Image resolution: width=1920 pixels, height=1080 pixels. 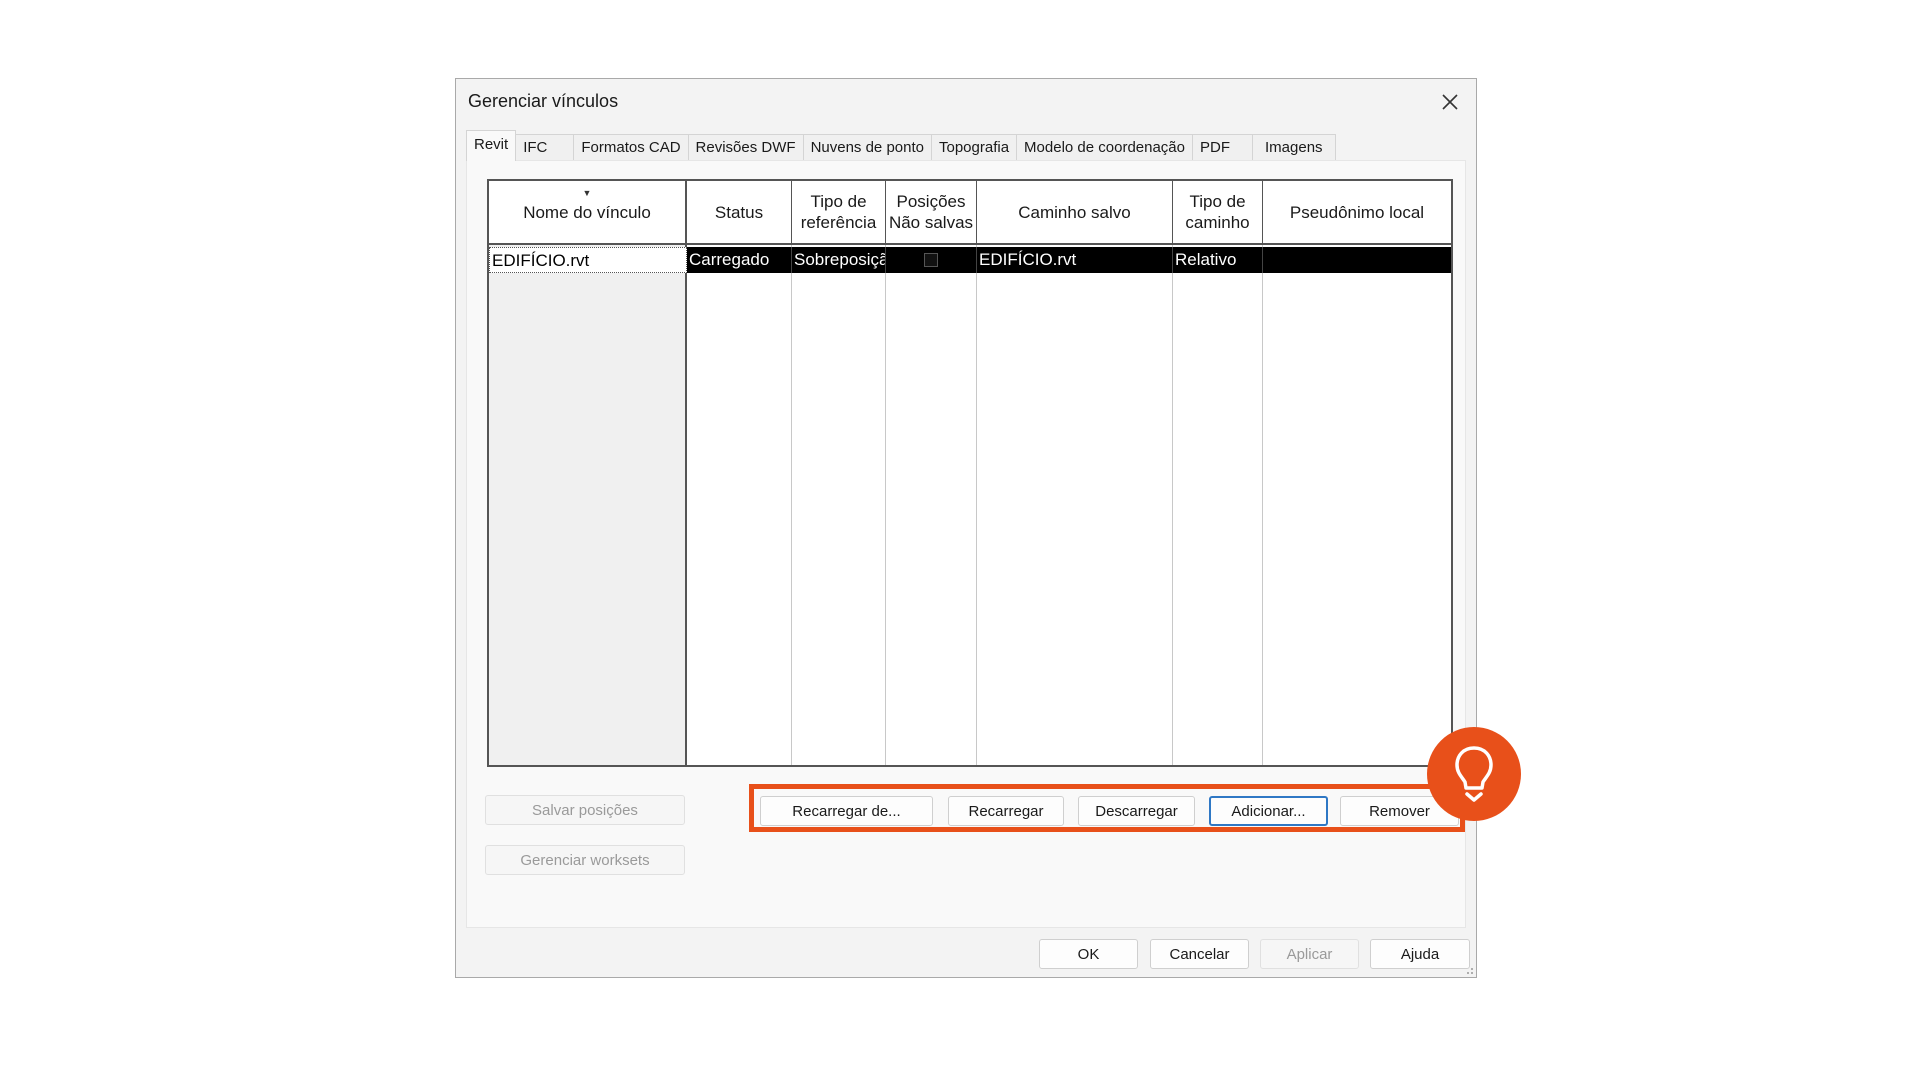 What do you see at coordinates (739, 260) in the screenshot?
I see `row-cell-status: Carregado` at bounding box center [739, 260].